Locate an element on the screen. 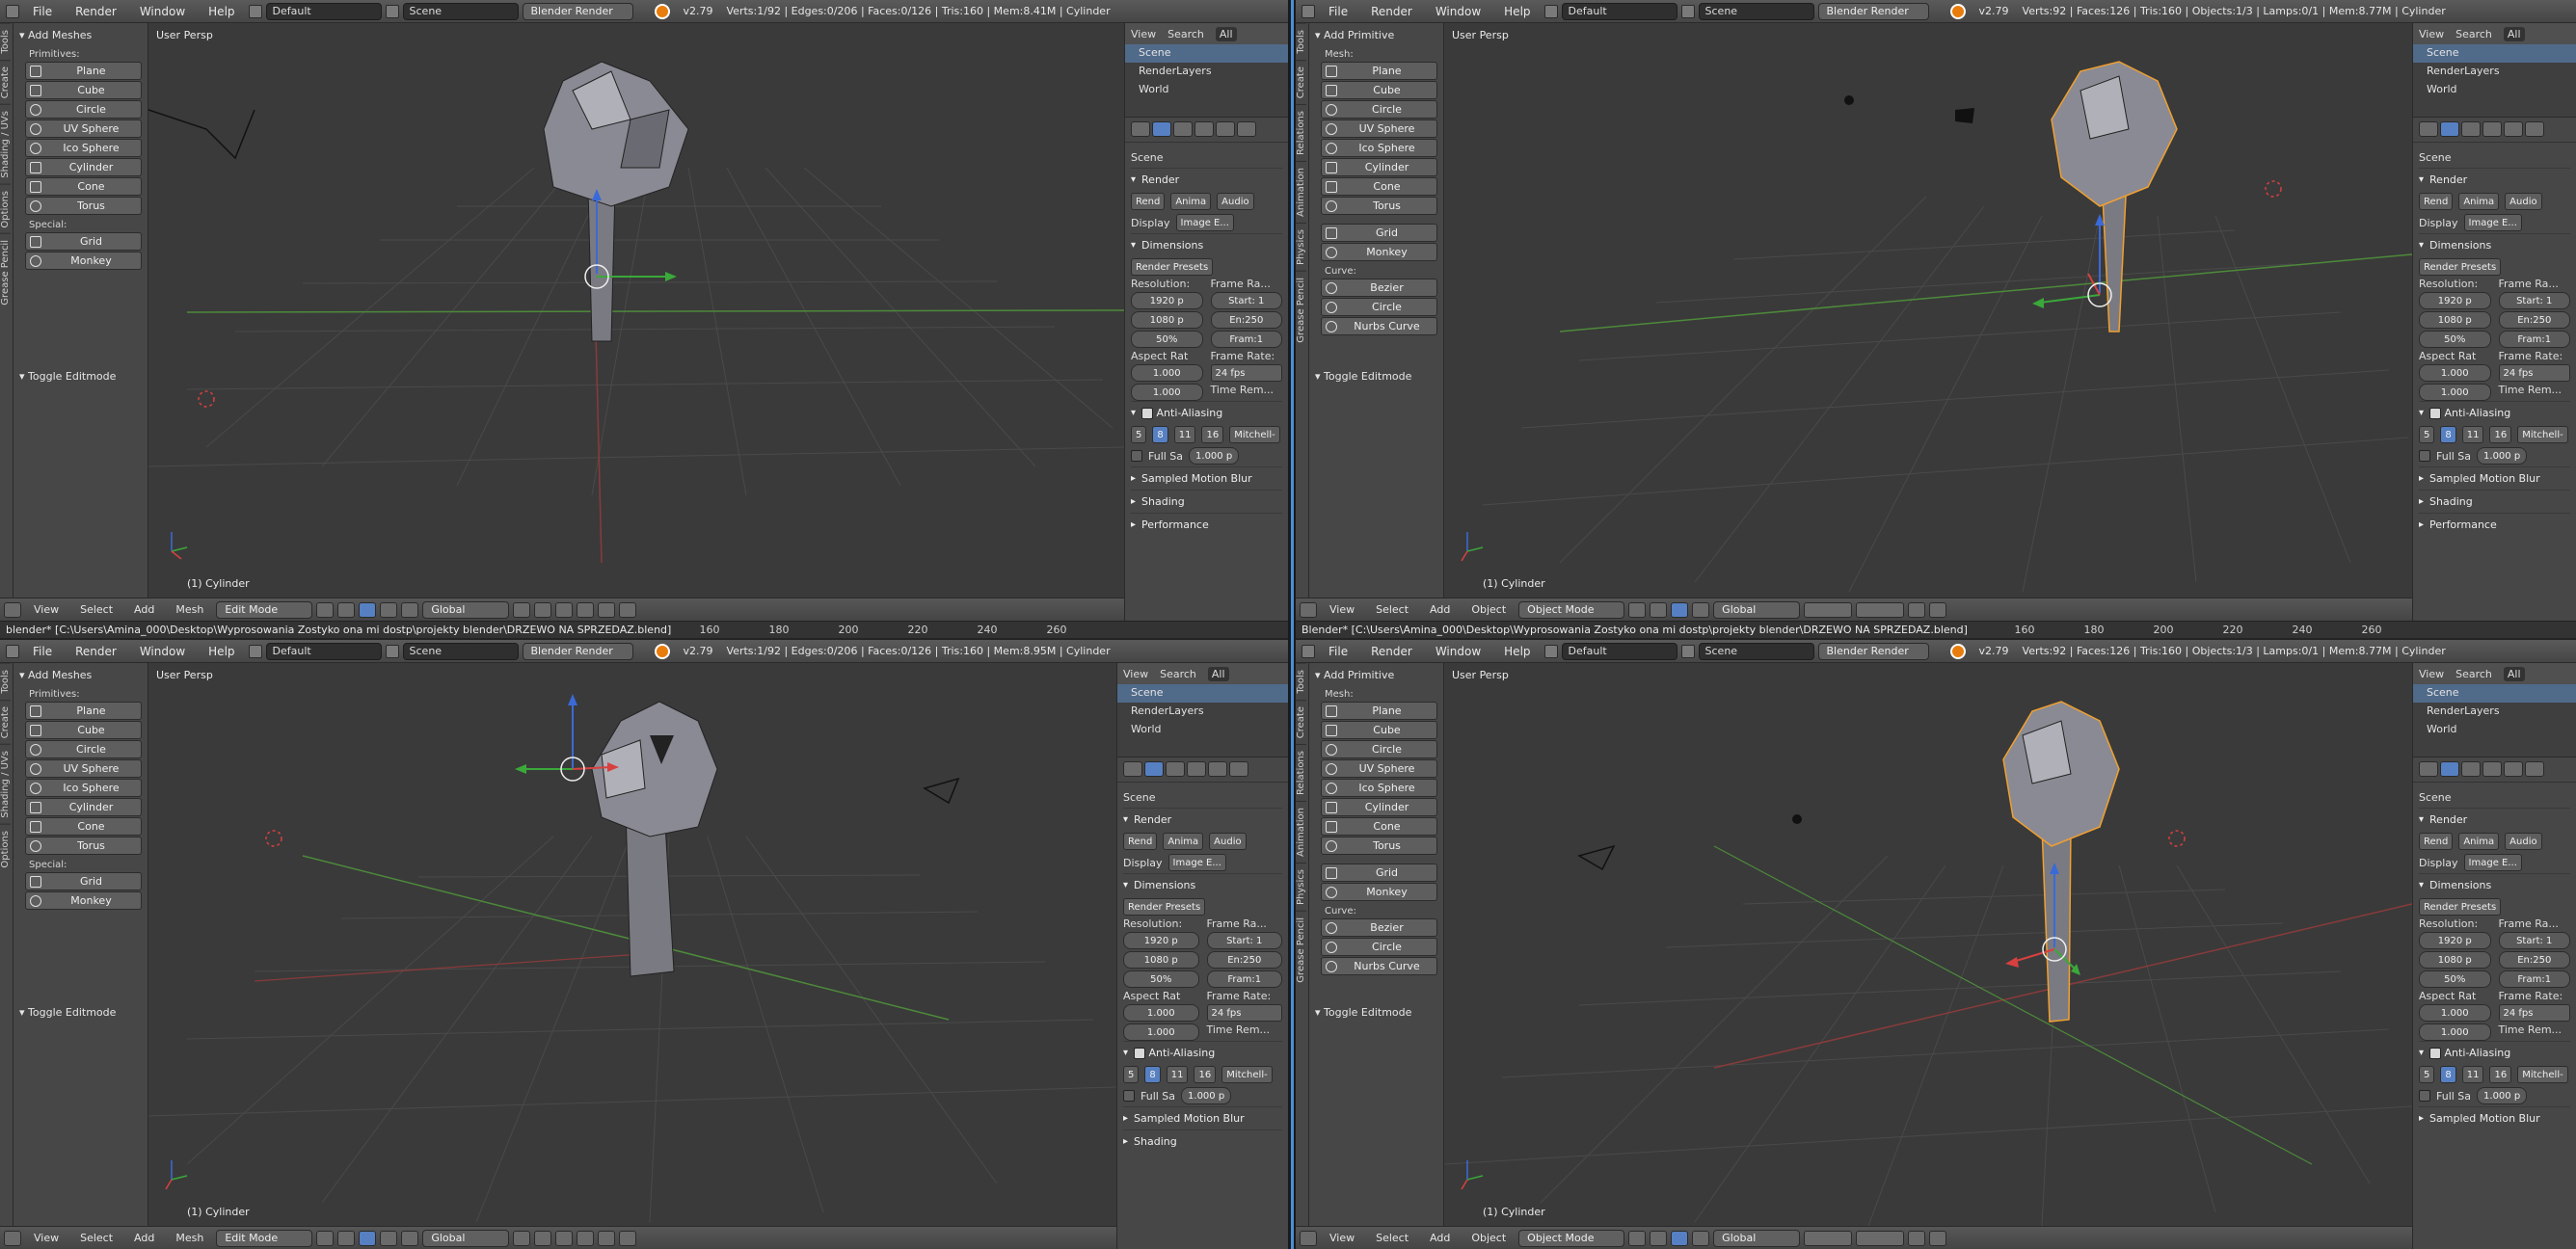 Image resolution: width=2576 pixels, height=1249 pixels. add-circle-button: Circle is located at coordinates (83, 749).